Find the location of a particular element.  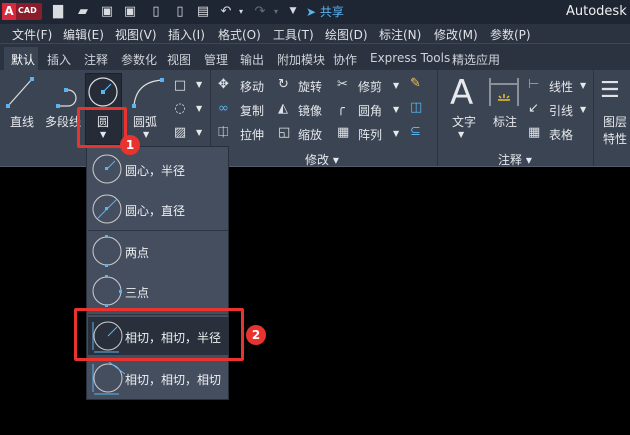

layer-properties-label-2: 特性 is located at coordinates (615, 138).